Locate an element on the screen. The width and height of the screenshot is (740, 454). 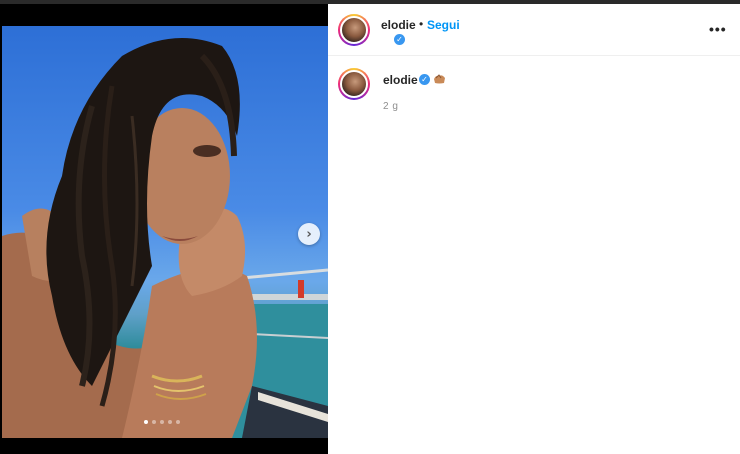
post-timestamp: 2 g is located at coordinates (390, 106).